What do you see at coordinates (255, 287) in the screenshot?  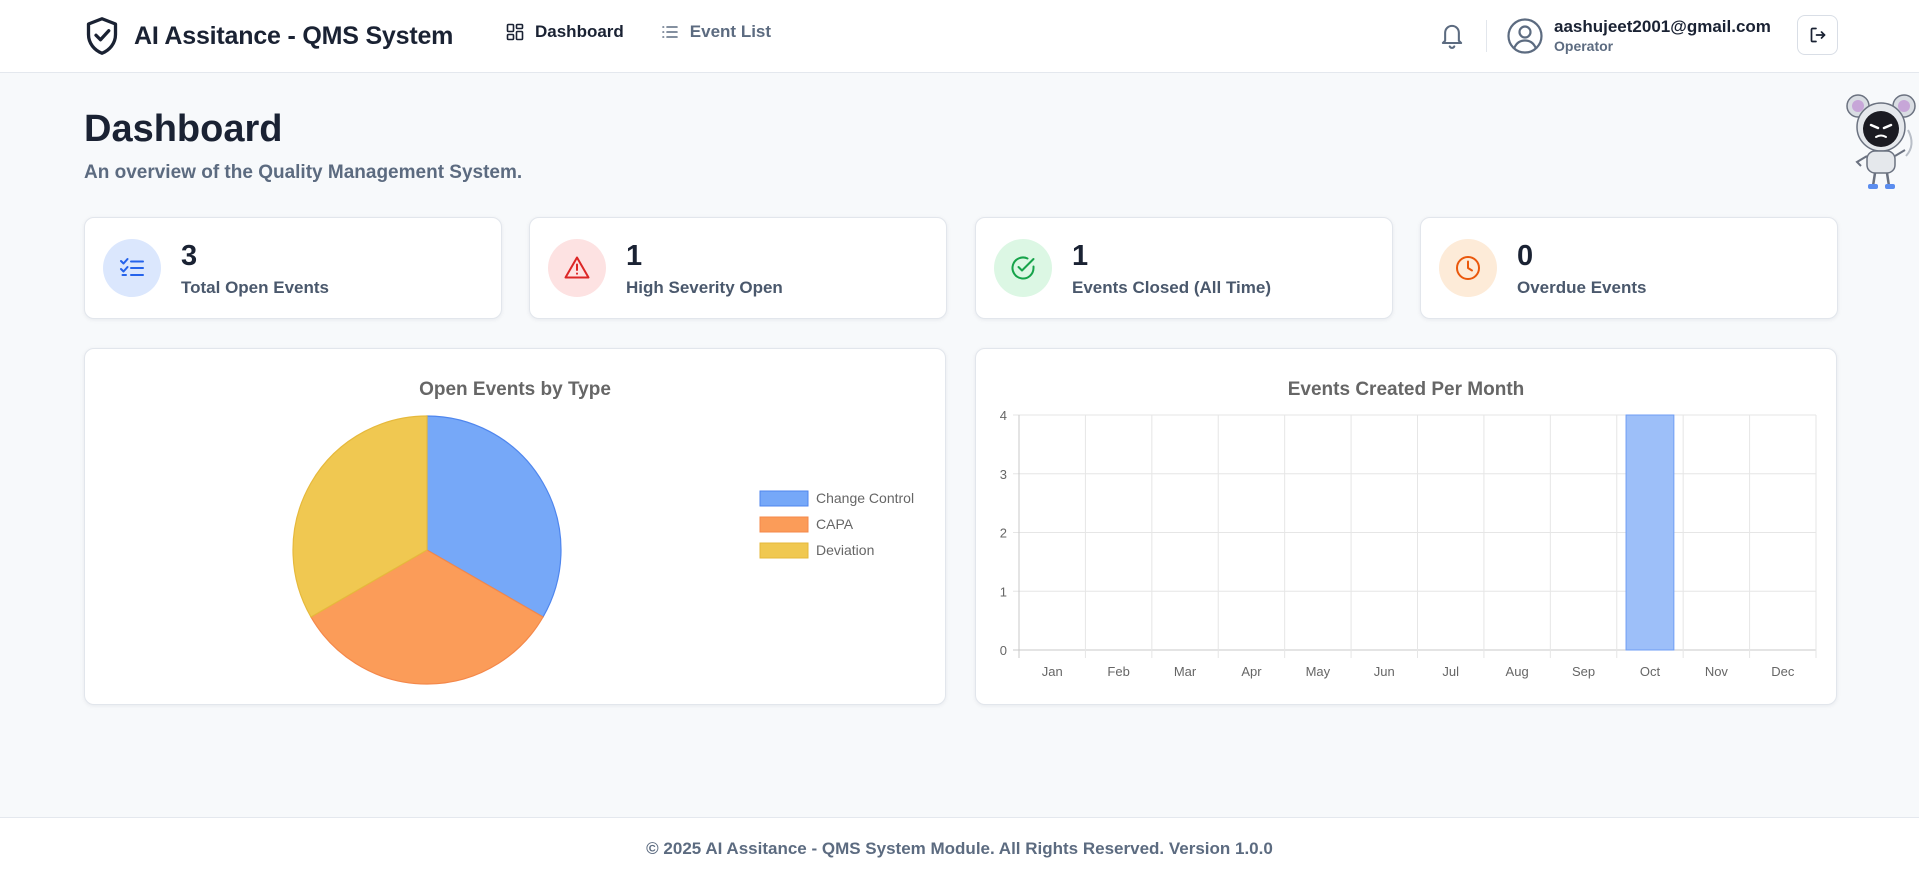 I see `stat-label: Total Open Events` at bounding box center [255, 287].